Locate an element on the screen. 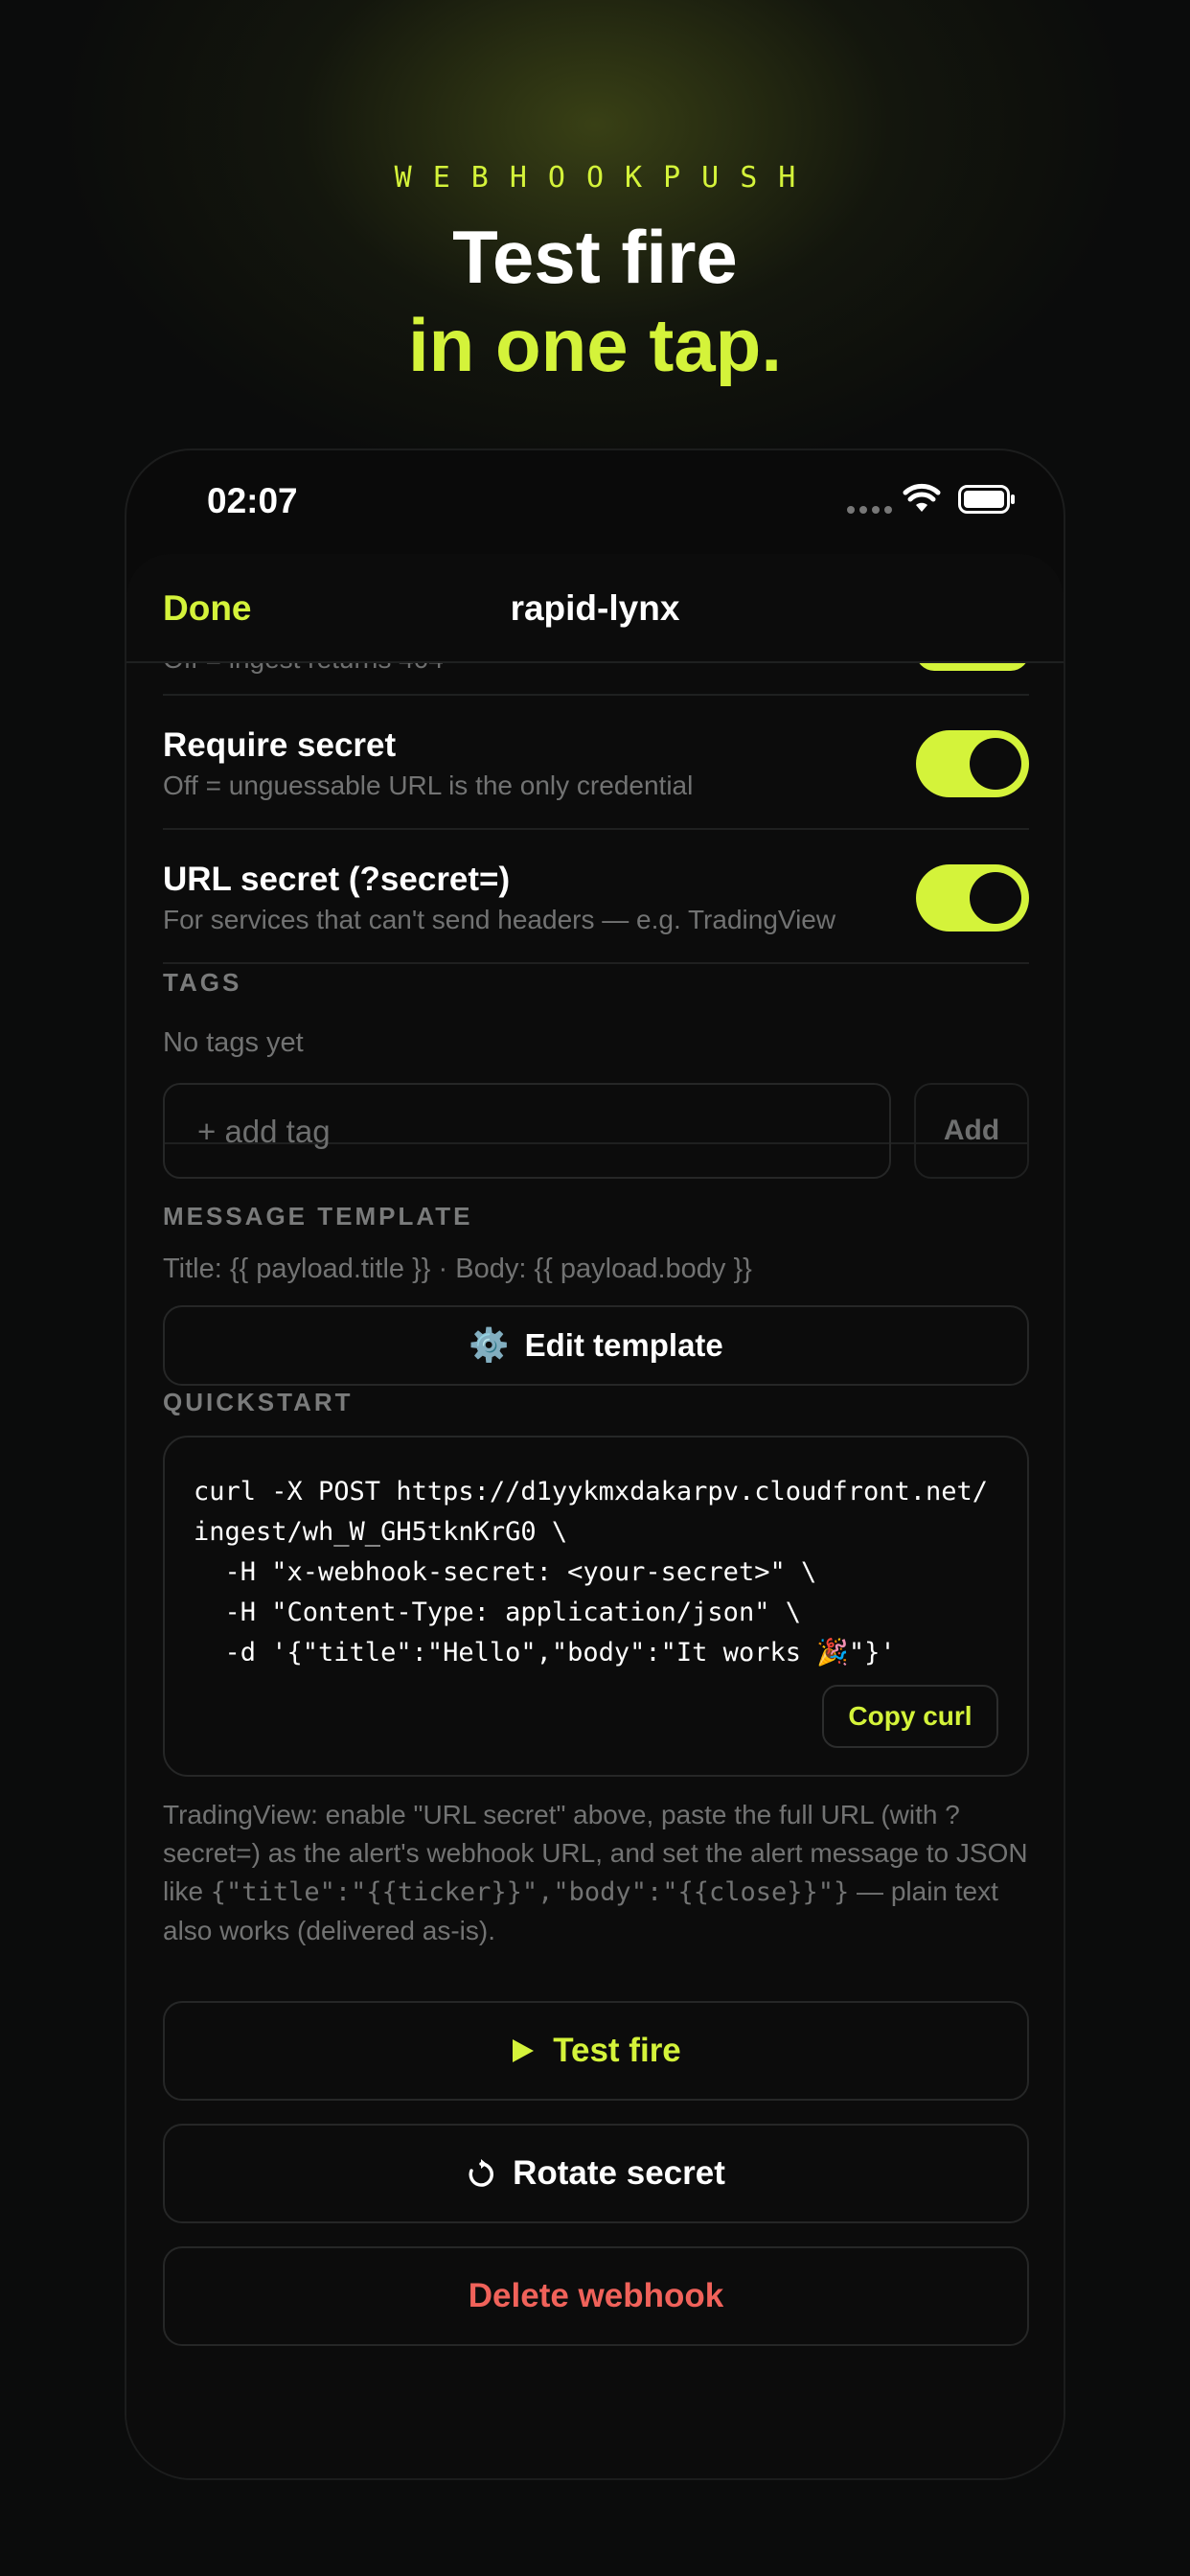  tags-empty-text: No tags yet is located at coordinates (234, 1042).